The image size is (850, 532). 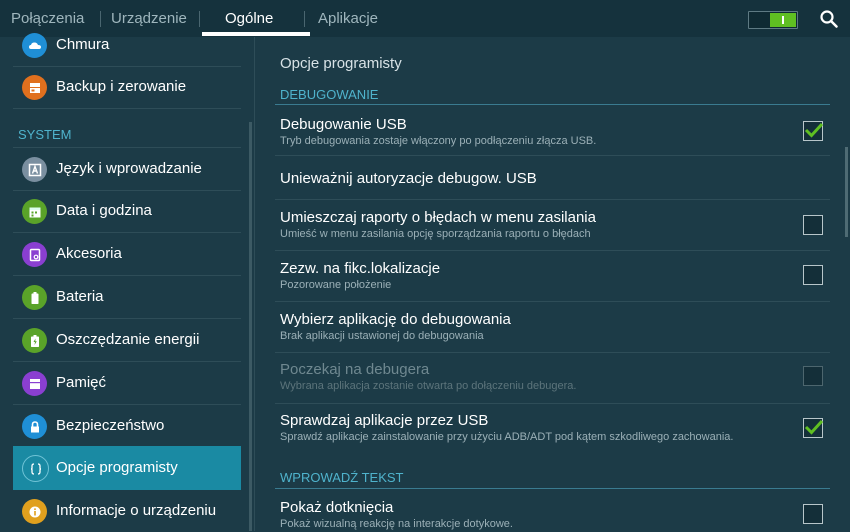 I want to click on sidebar-scrollbar, so click(x=250, y=326).